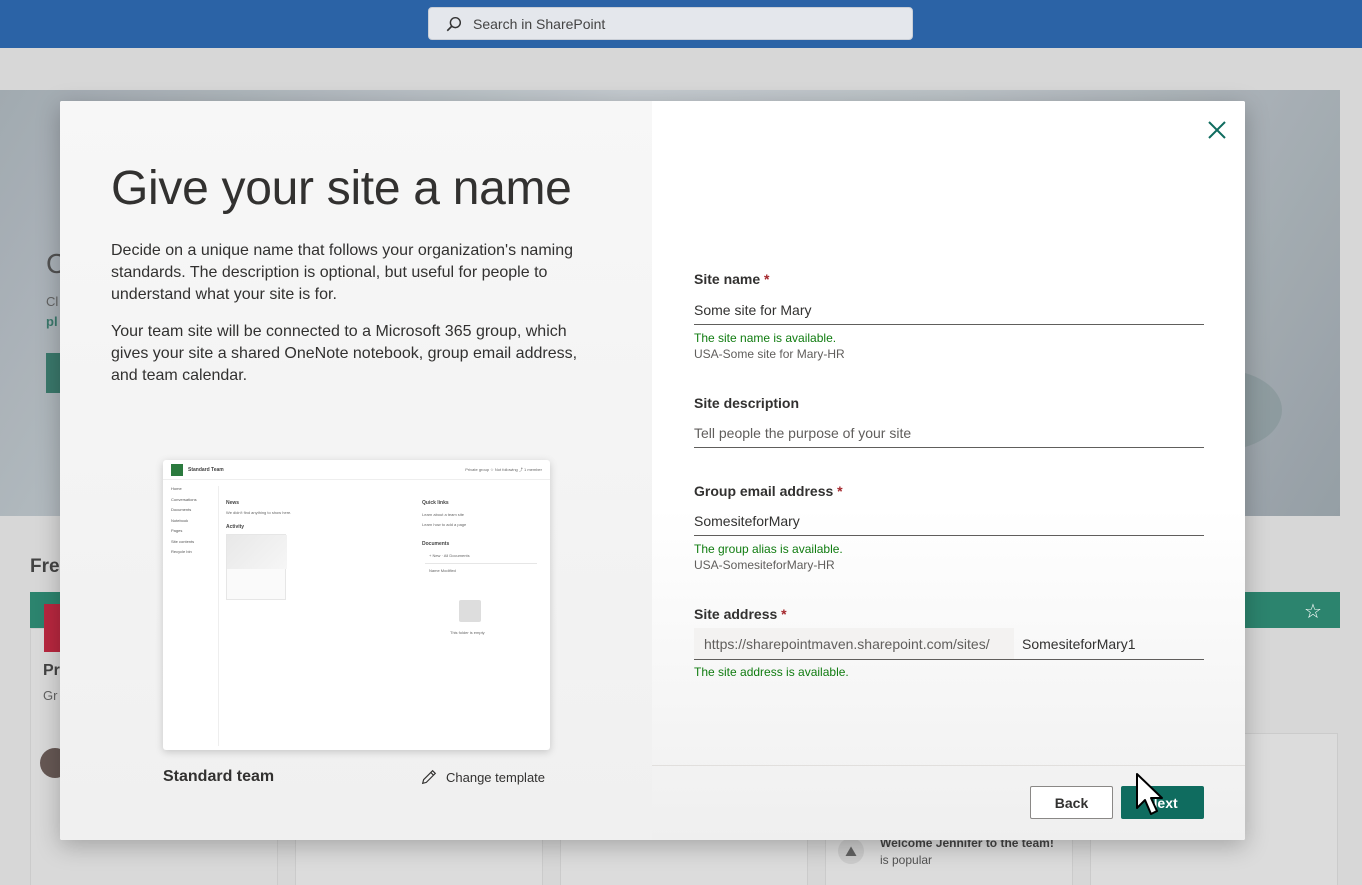  What do you see at coordinates (949, 433) in the screenshot?
I see `site-description-input` at bounding box center [949, 433].